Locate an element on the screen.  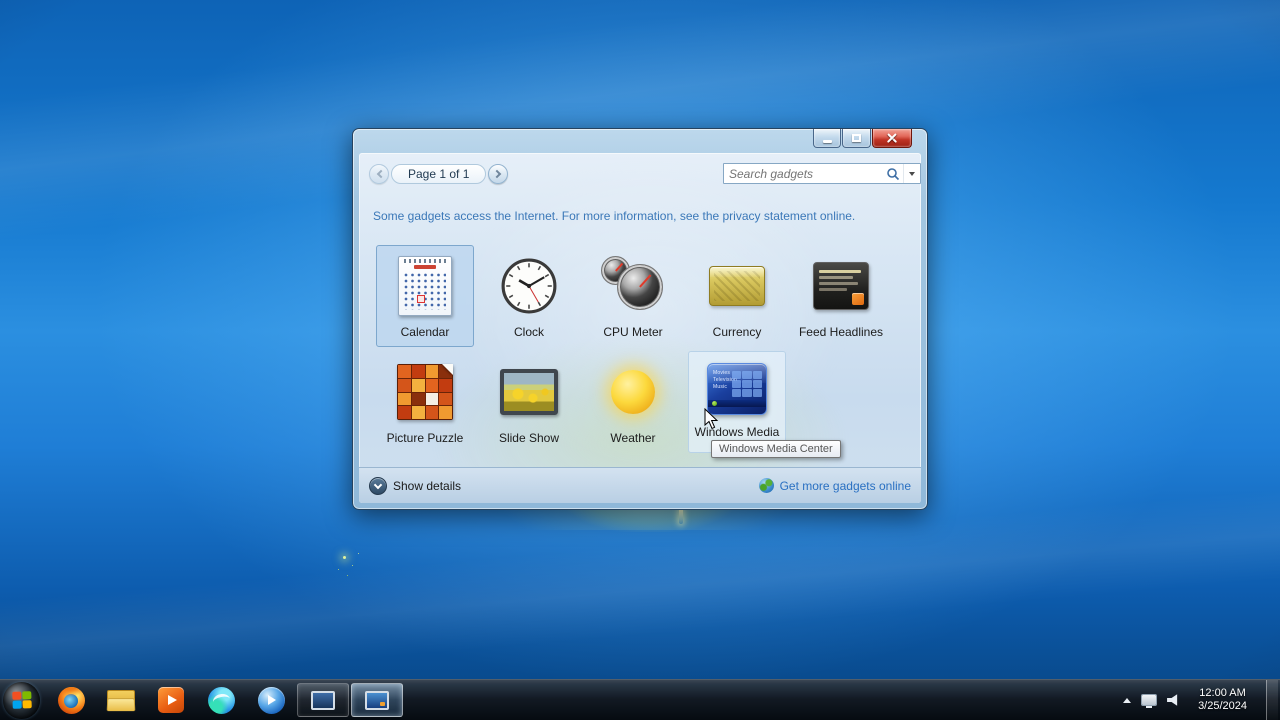
taskbar-clock: 12:00 AM 3/25/2024 is located at coordinates (1222, 700).